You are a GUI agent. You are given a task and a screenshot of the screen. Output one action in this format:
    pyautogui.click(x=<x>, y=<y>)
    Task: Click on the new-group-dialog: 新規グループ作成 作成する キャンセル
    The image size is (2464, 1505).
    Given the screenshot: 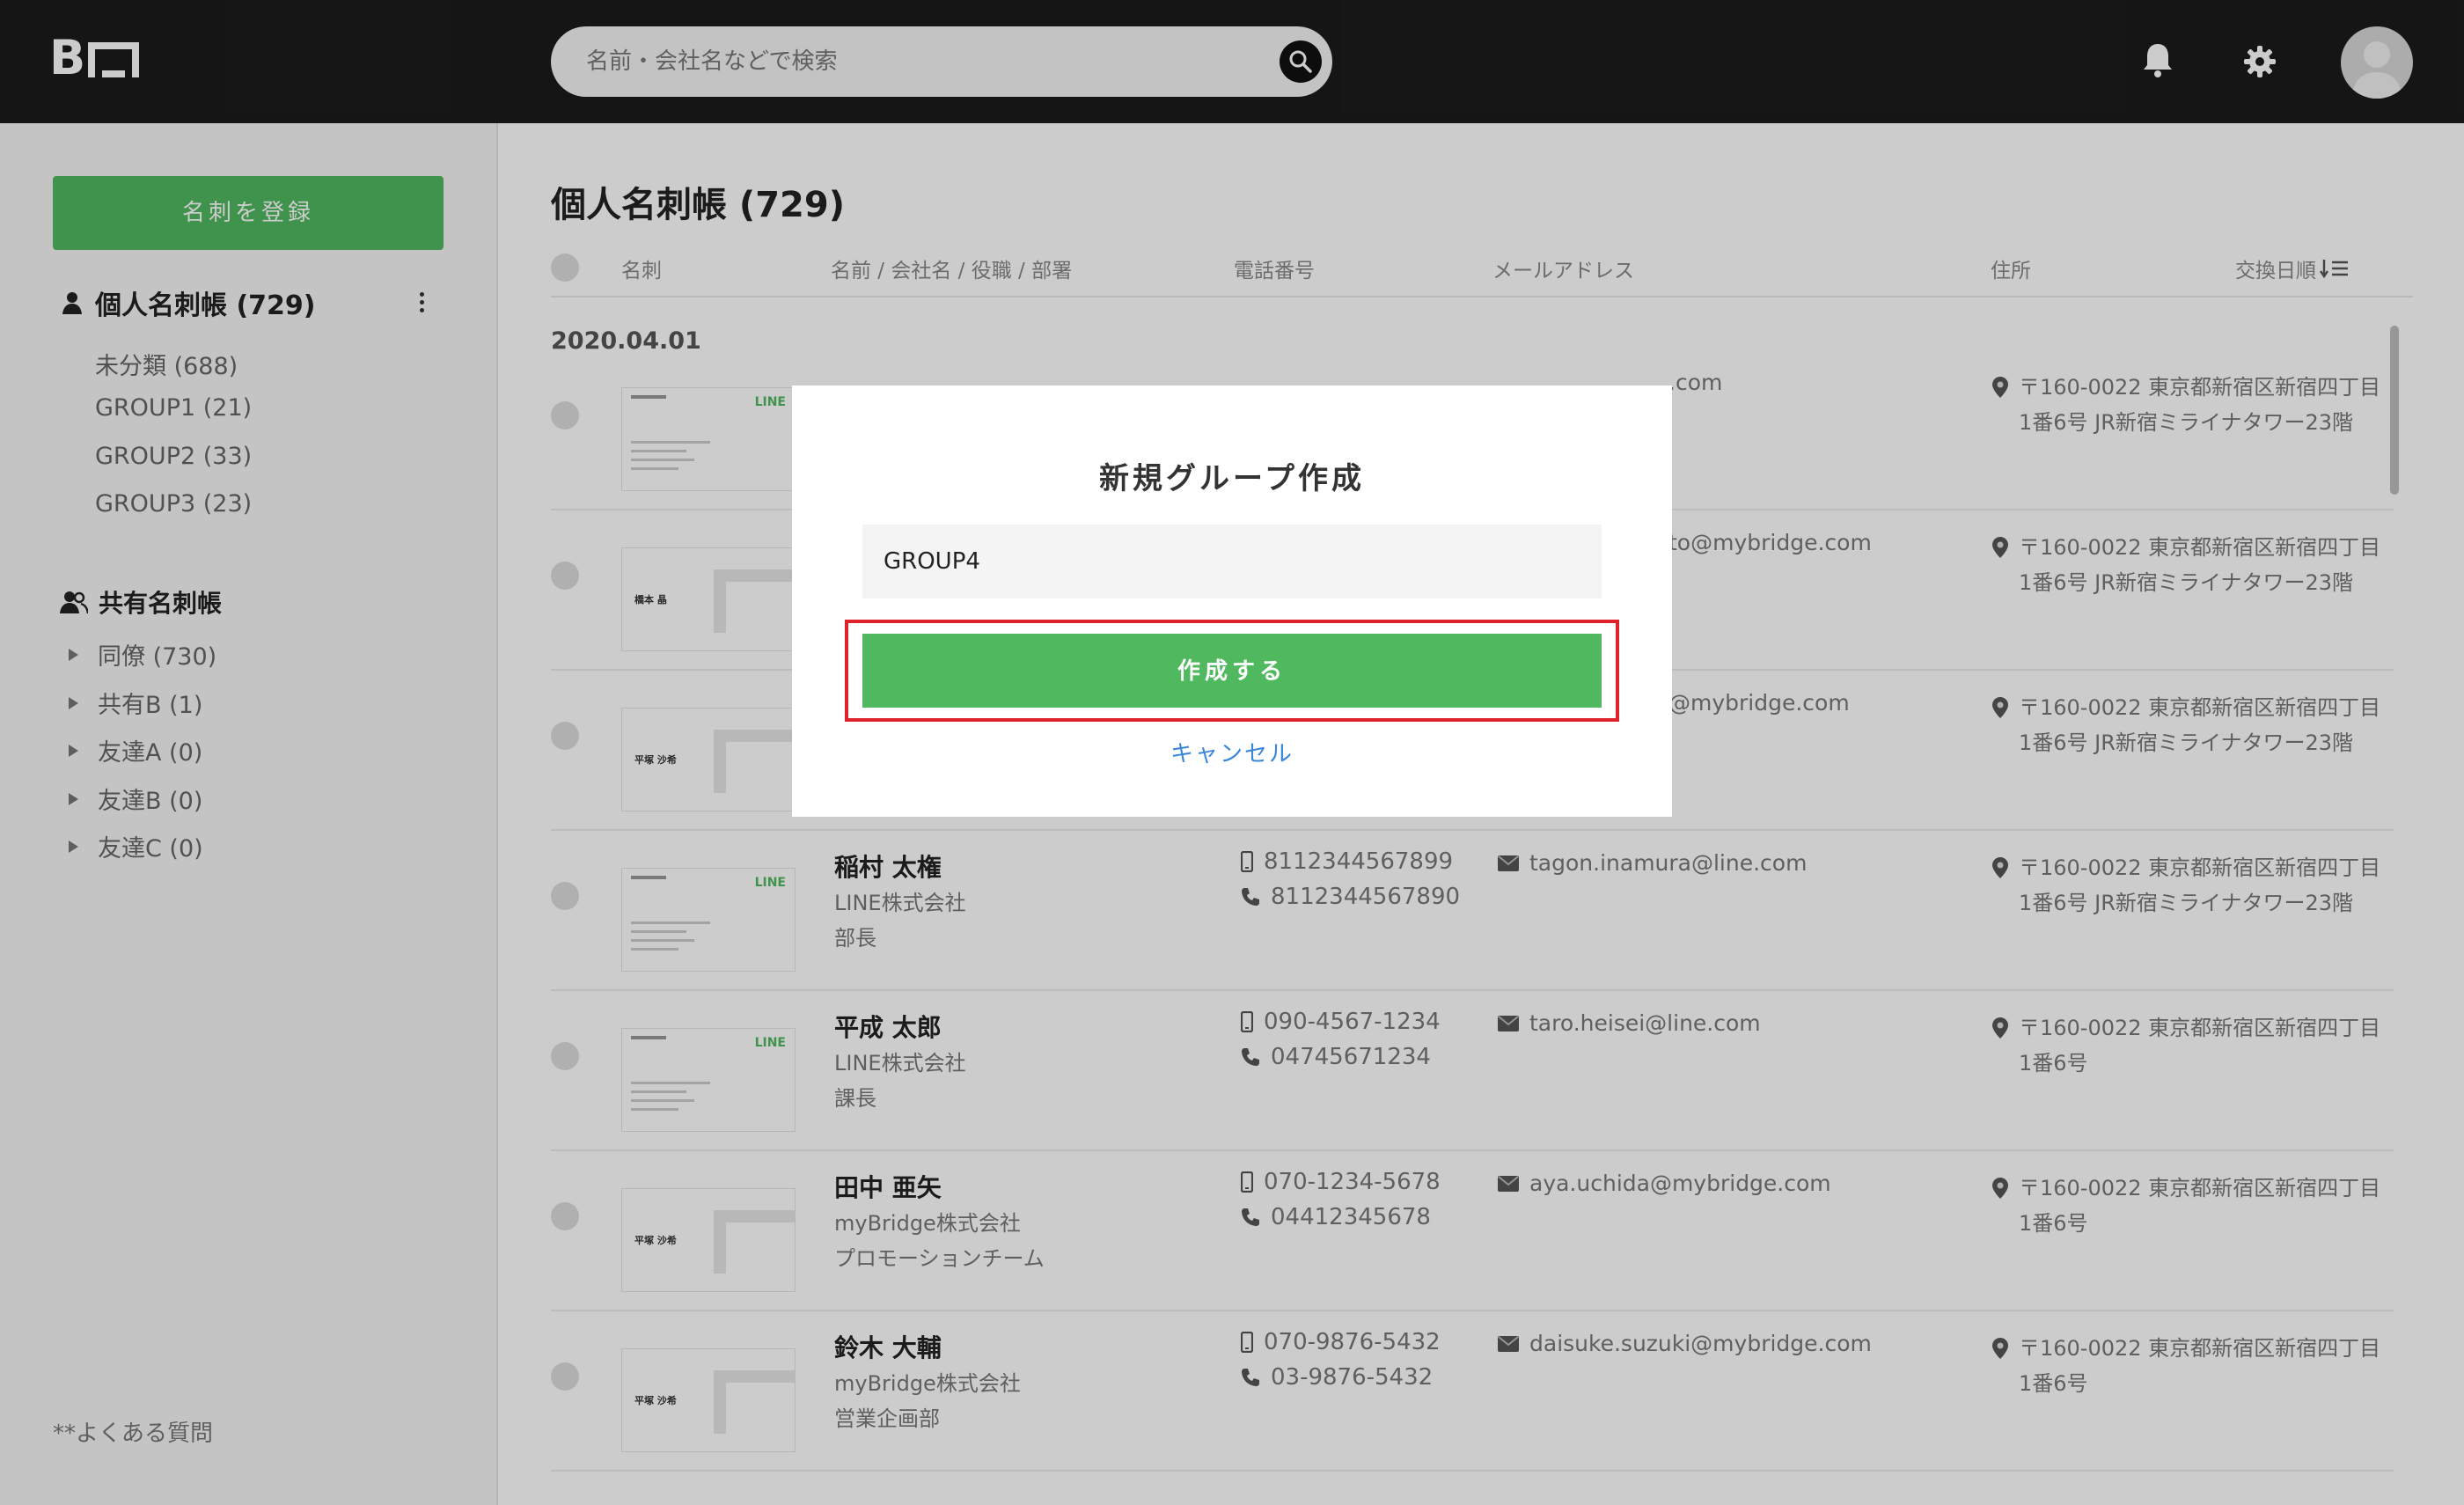 What is the action you would take?
    pyautogui.click(x=1232, y=601)
    